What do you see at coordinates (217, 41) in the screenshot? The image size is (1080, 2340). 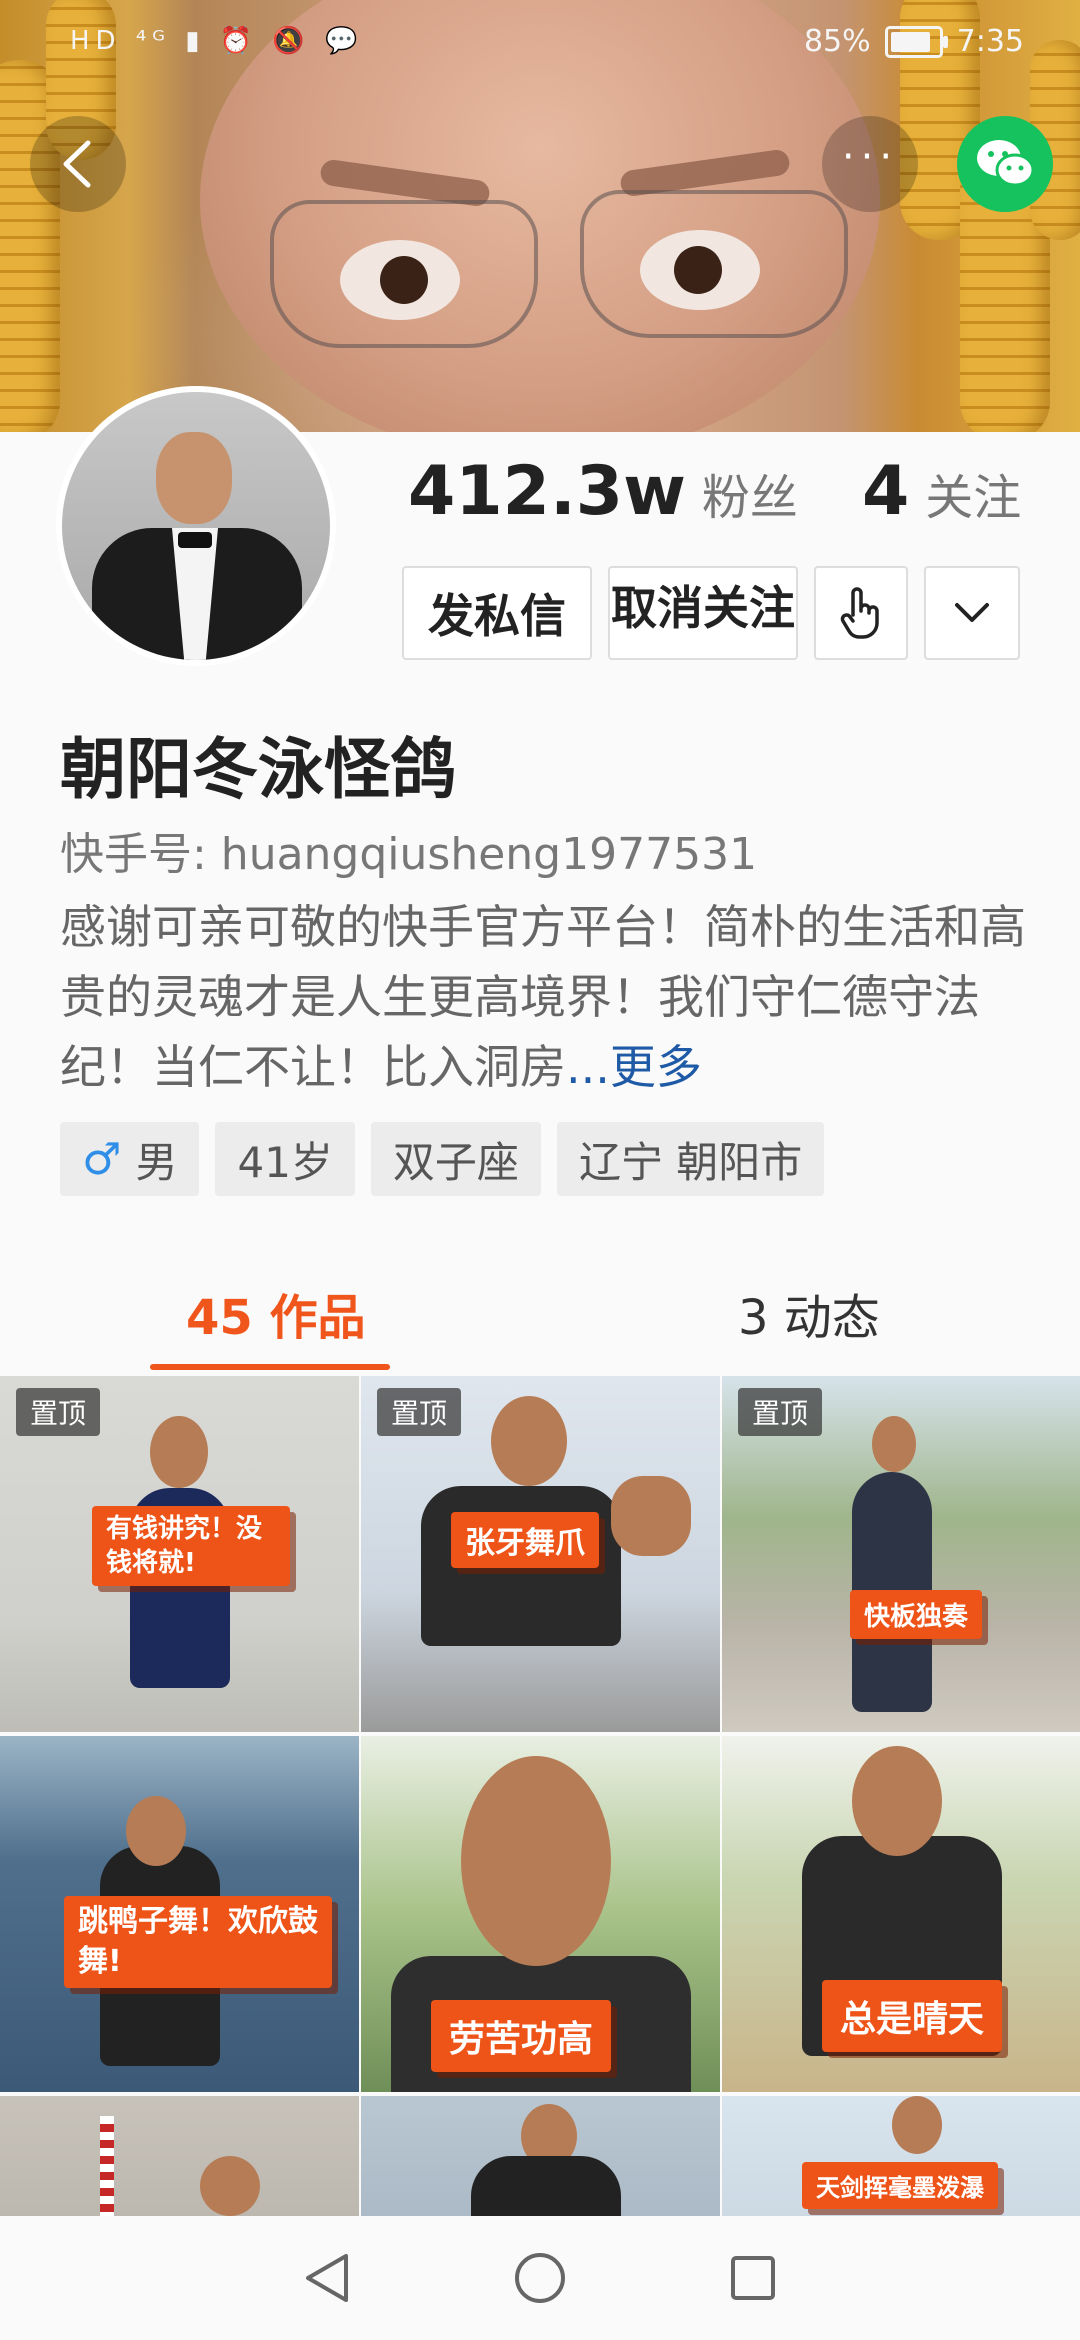 I see `status-icons: HD ⁴ᴳ ▮ ⏰ 🔕 💬` at bounding box center [217, 41].